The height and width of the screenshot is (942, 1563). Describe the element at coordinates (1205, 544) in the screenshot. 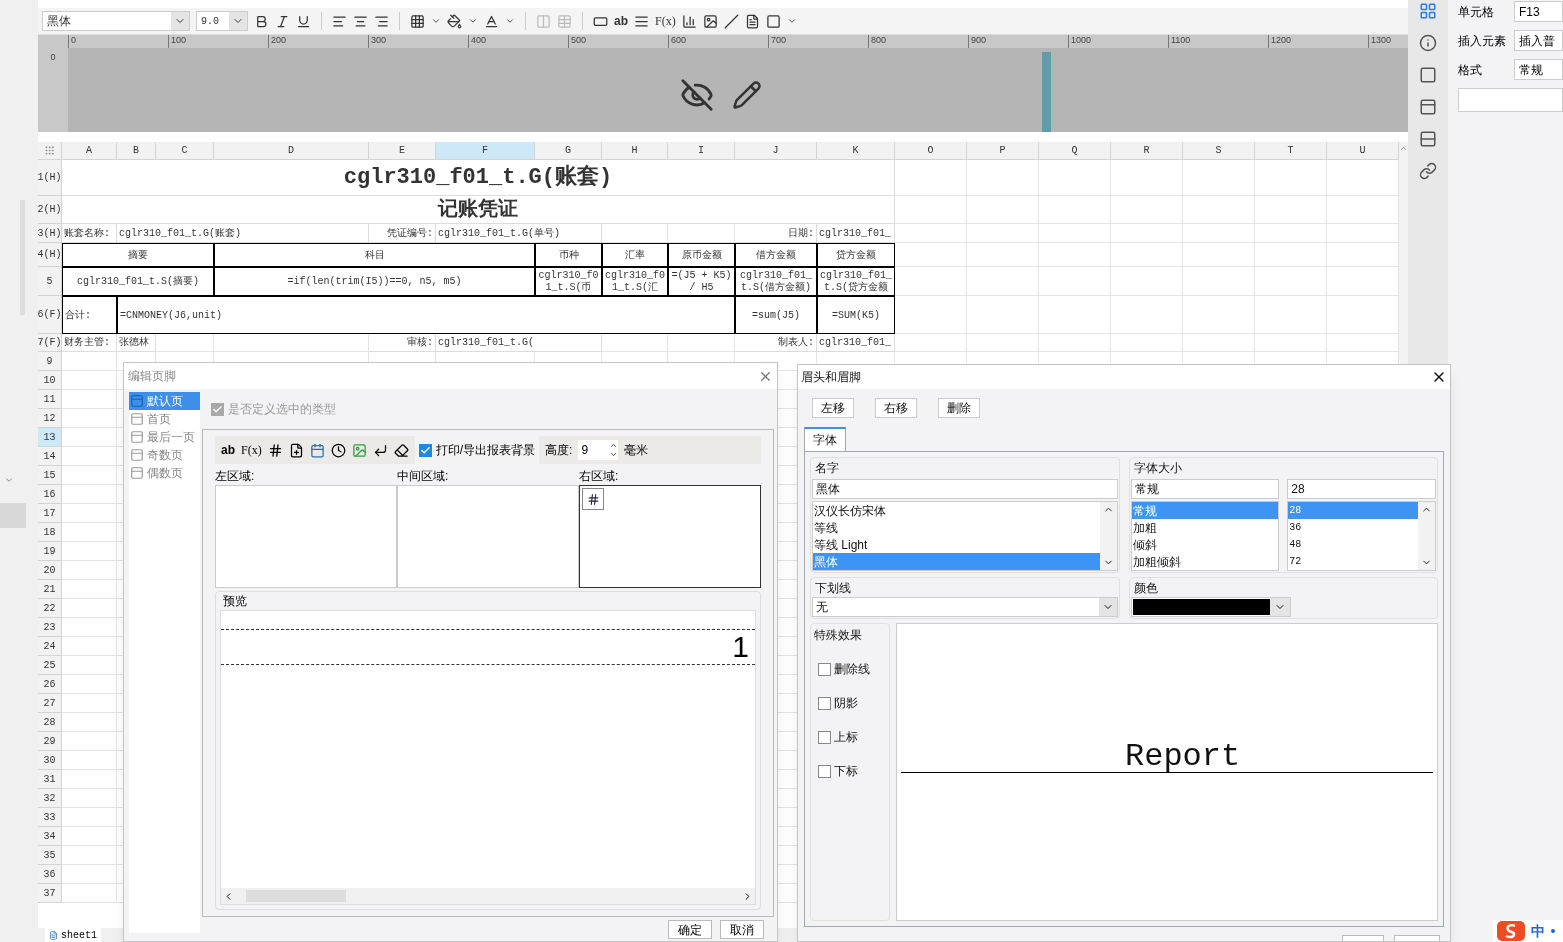

I see `list-option: 倾斜` at that location.